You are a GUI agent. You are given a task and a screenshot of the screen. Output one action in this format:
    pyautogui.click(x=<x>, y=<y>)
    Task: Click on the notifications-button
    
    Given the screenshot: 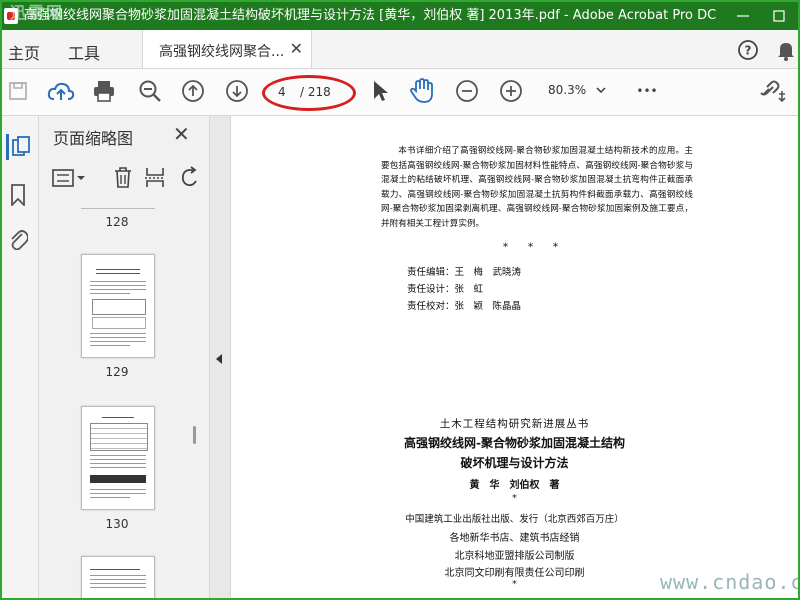 What is the action you would take?
    pyautogui.click(x=786, y=50)
    